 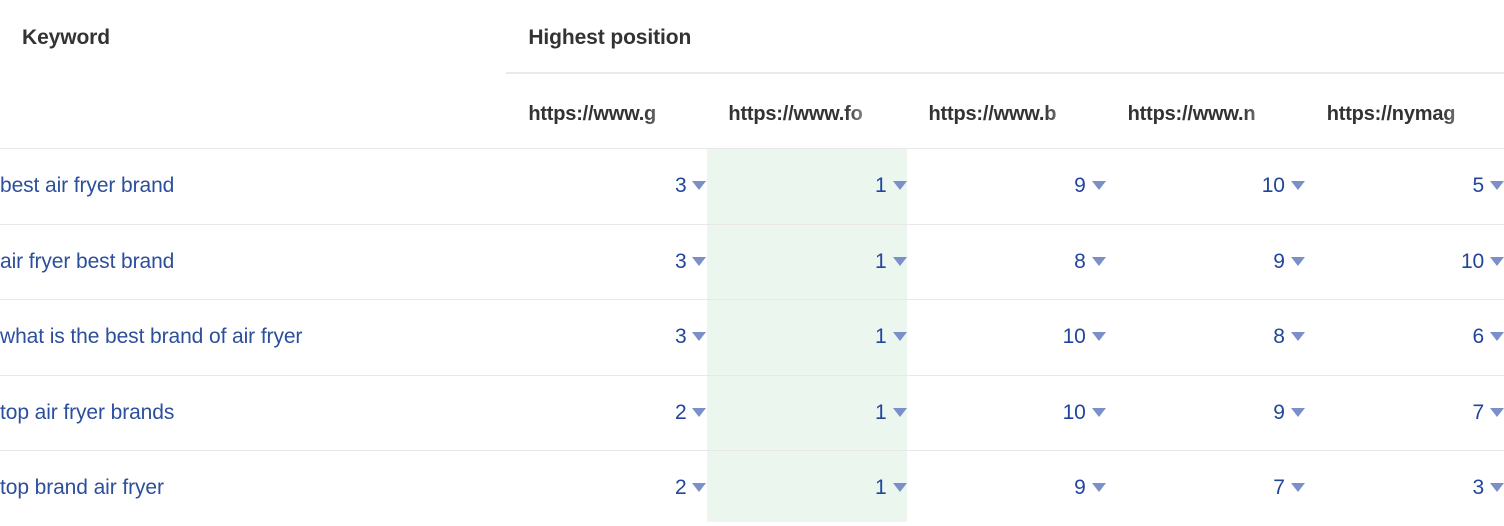 I want to click on url-header-label-3: https://www.b, so click(x=992, y=114).